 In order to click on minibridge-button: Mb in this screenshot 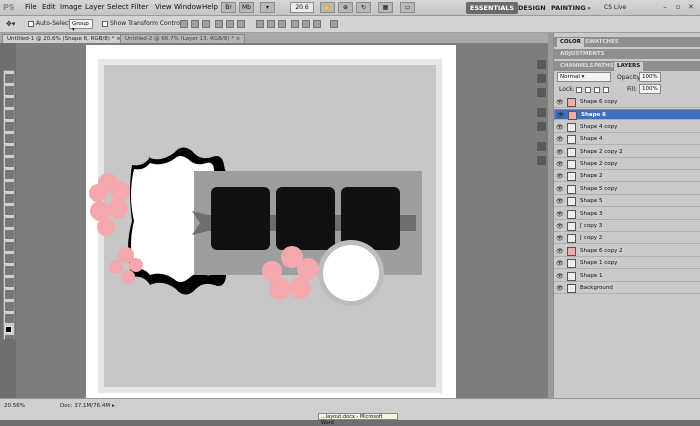, I will do `click(246, 7)`.